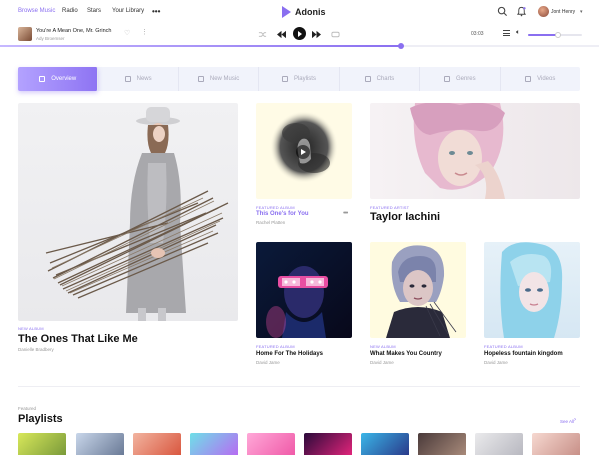  I want to click on small-card-2-artist: David Jame, so click(382, 362).